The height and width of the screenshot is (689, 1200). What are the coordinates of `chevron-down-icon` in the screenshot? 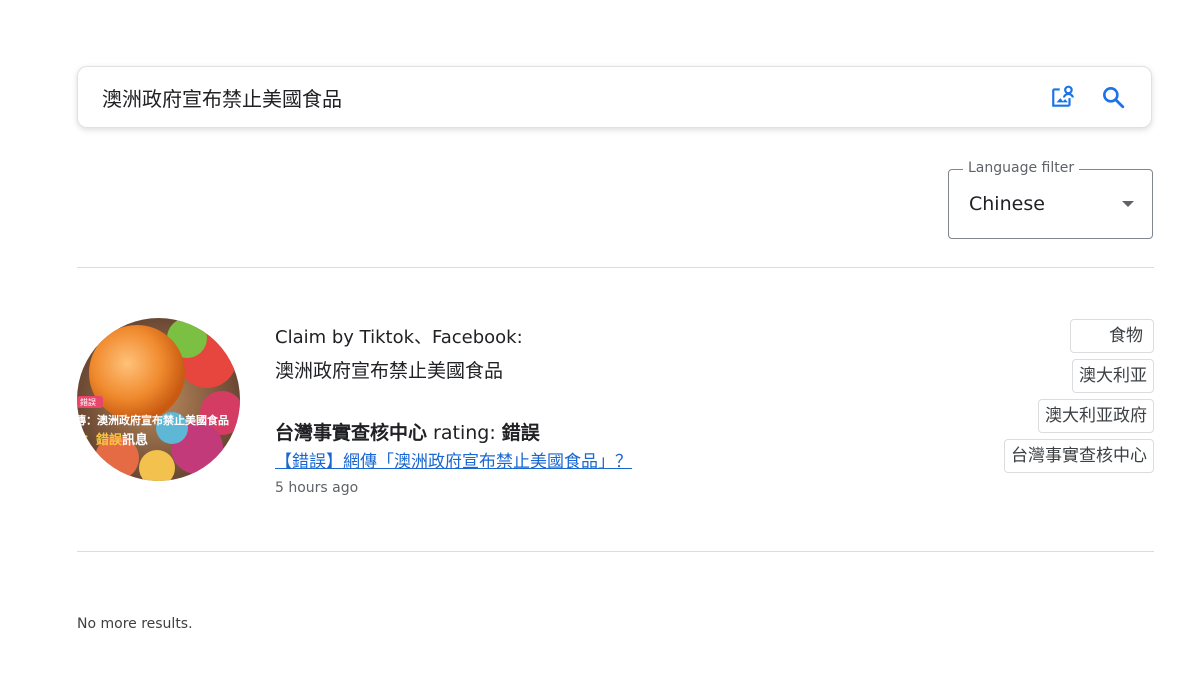 It's located at (1128, 204).